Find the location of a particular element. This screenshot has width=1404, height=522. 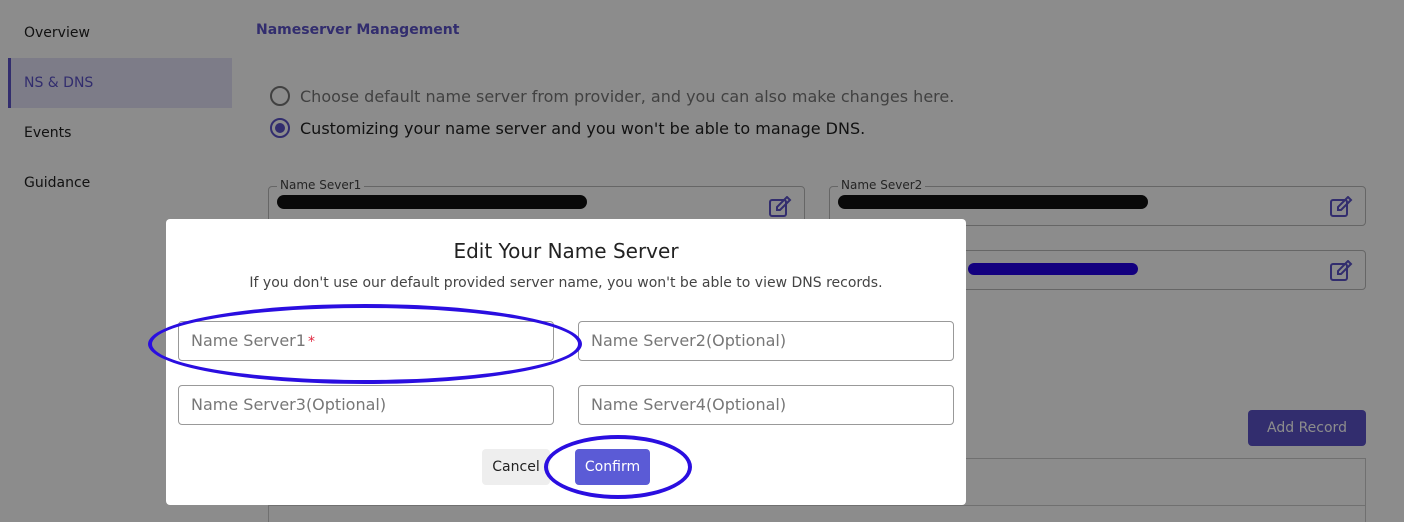

ns2-placeholder: Name Server2(Optional) is located at coordinates (689, 340).